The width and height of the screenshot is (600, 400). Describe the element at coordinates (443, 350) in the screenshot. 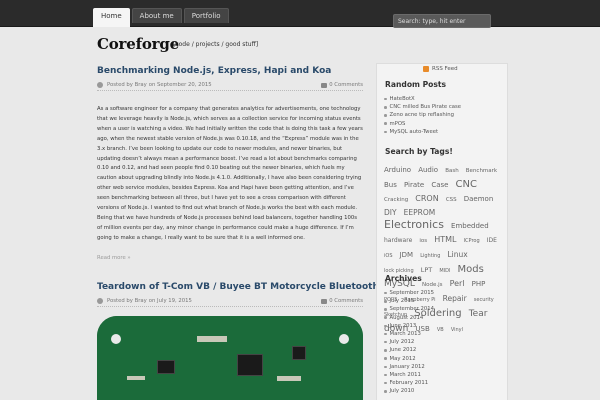

I see `list-item: June 2012` at that location.